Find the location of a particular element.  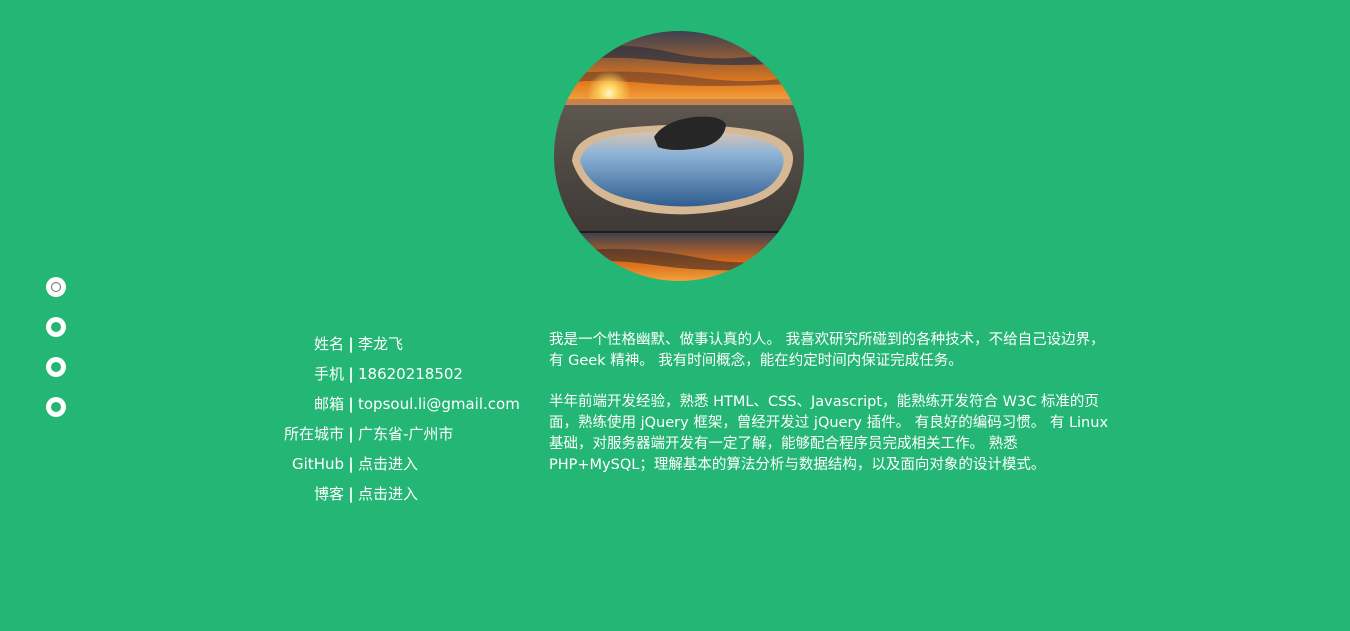

nav-dot-2-inner is located at coordinates (56, 327).